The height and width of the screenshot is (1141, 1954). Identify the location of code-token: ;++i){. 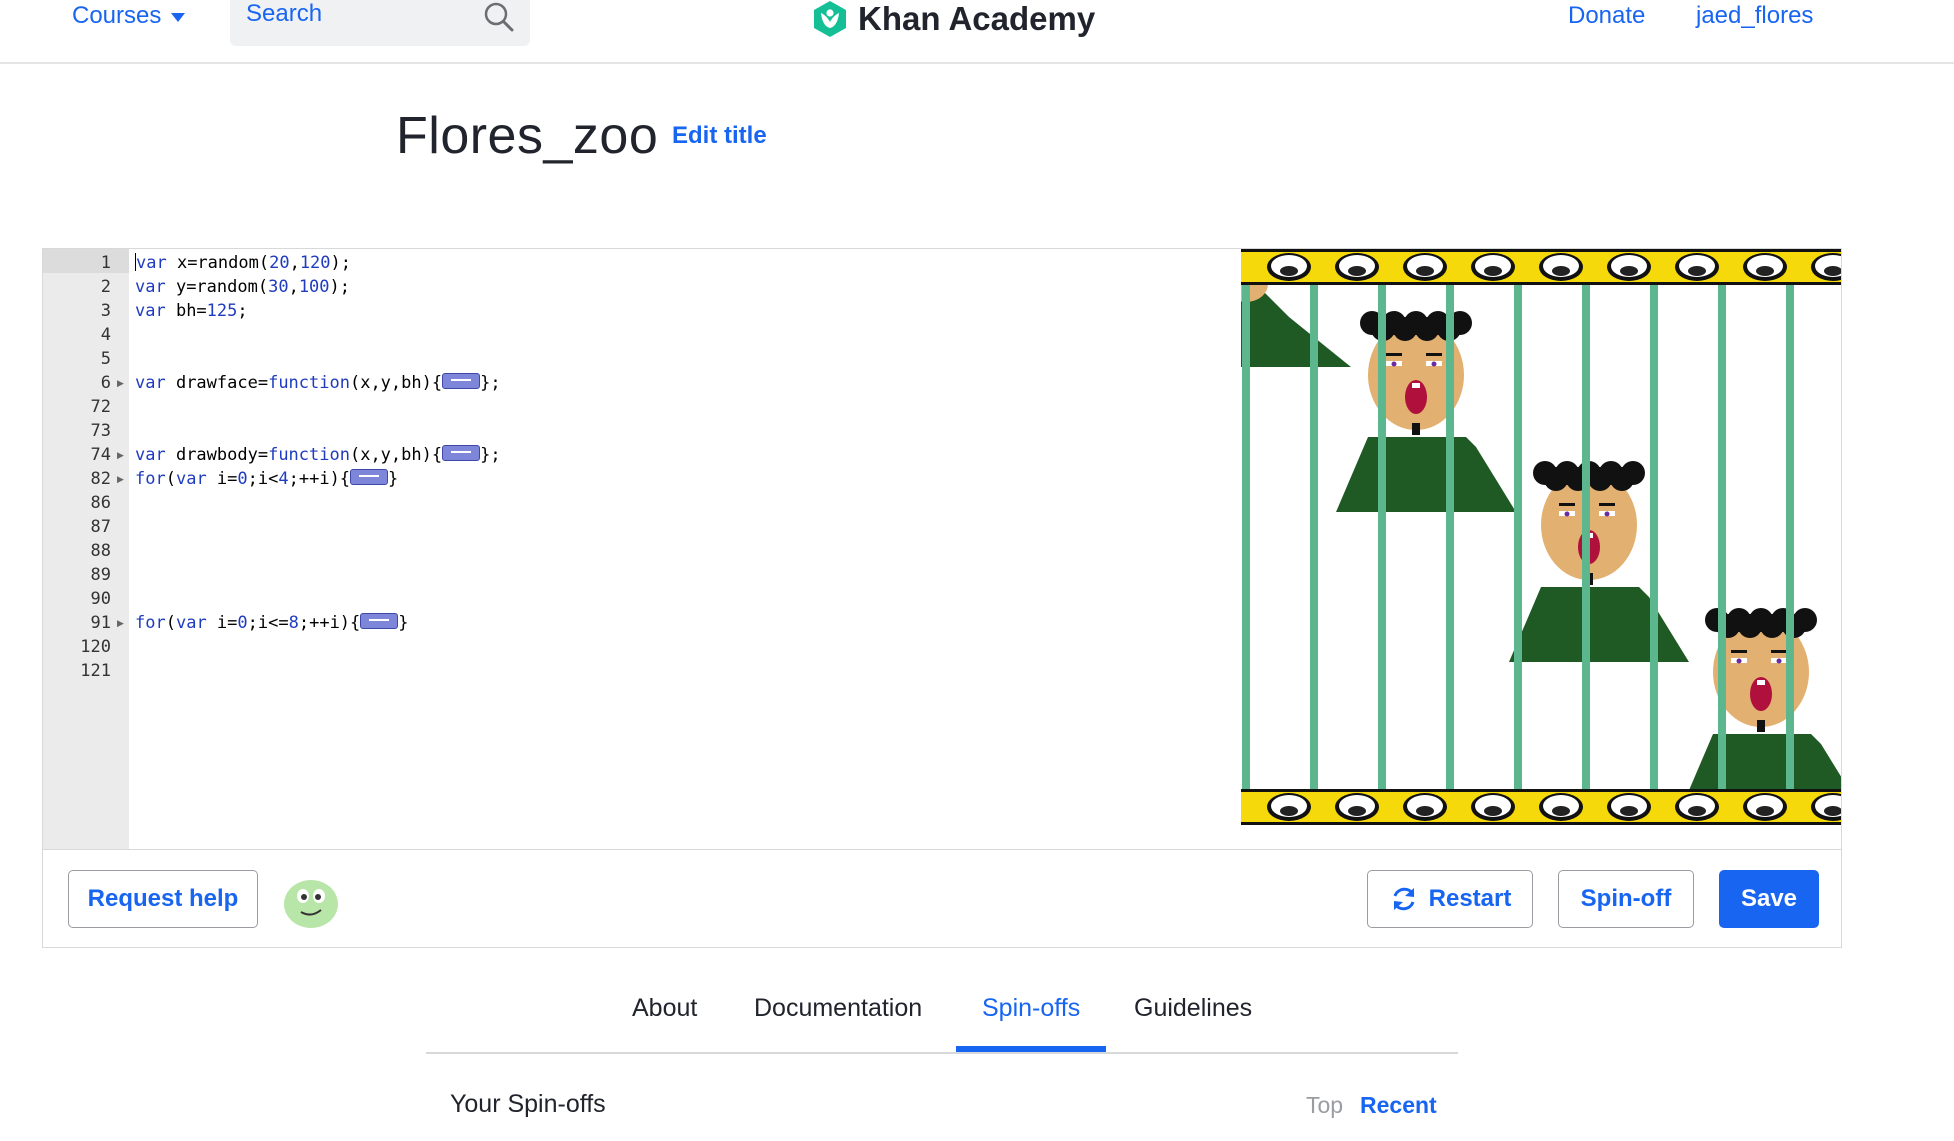
(319, 479).